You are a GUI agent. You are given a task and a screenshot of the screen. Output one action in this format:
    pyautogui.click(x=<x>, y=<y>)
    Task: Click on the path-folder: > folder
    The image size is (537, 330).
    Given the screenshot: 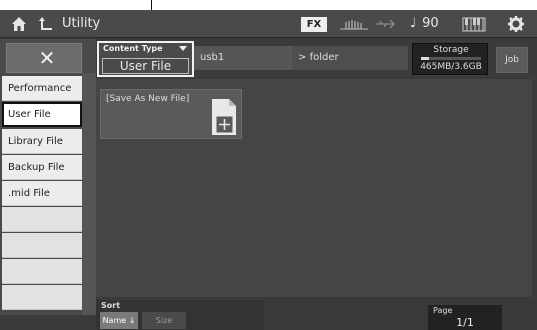 What is the action you would take?
    pyautogui.click(x=350, y=58)
    